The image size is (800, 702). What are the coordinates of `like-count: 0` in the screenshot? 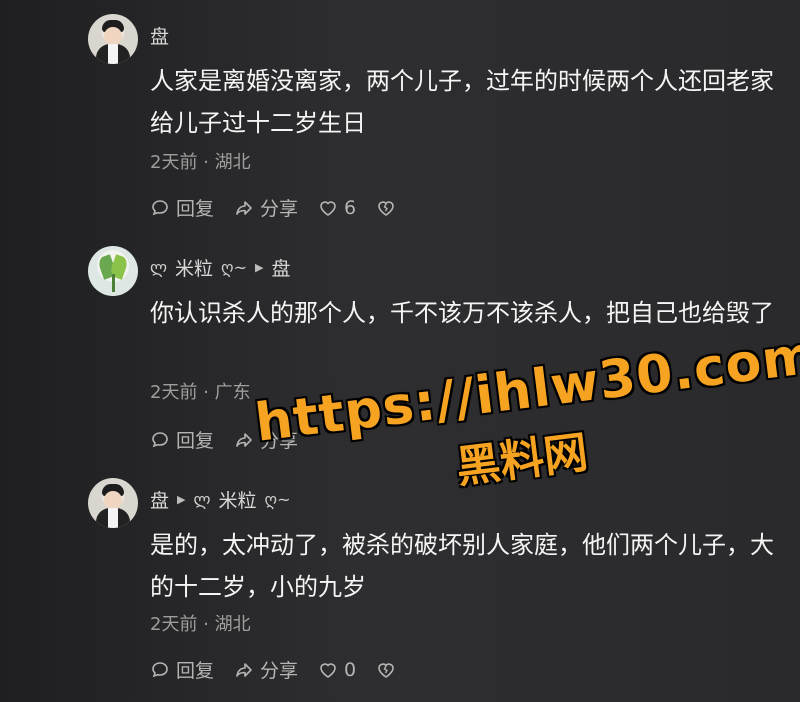 It's located at (350, 669).